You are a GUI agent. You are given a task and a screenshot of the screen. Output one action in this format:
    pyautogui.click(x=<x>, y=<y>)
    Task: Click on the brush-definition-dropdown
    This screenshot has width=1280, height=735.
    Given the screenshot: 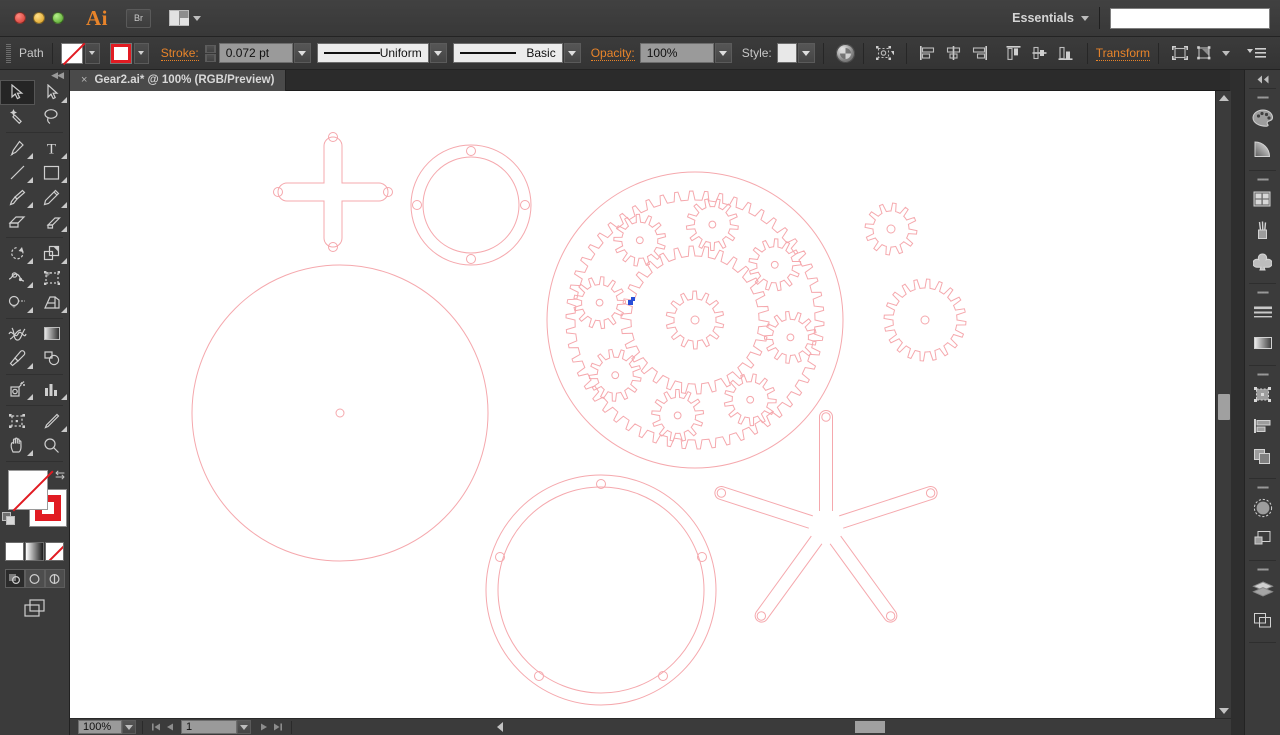 What is the action you would take?
    pyautogui.click(x=572, y=53)
    